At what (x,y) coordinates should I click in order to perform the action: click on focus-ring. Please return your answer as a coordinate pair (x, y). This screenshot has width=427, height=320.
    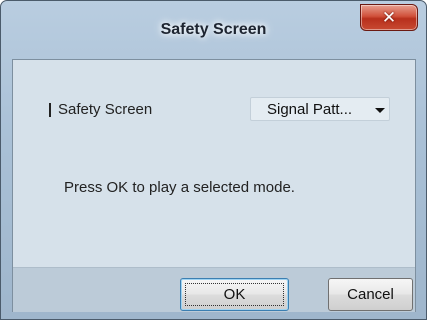
    Looking at the image, I should click on (234, 294).